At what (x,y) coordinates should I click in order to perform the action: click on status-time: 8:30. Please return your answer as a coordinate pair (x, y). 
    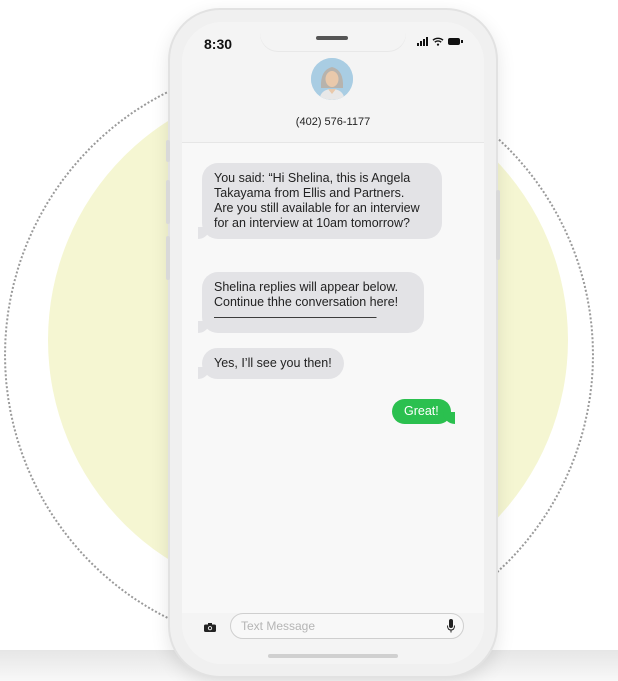
    Looking at the image, I should click on (218, 44).